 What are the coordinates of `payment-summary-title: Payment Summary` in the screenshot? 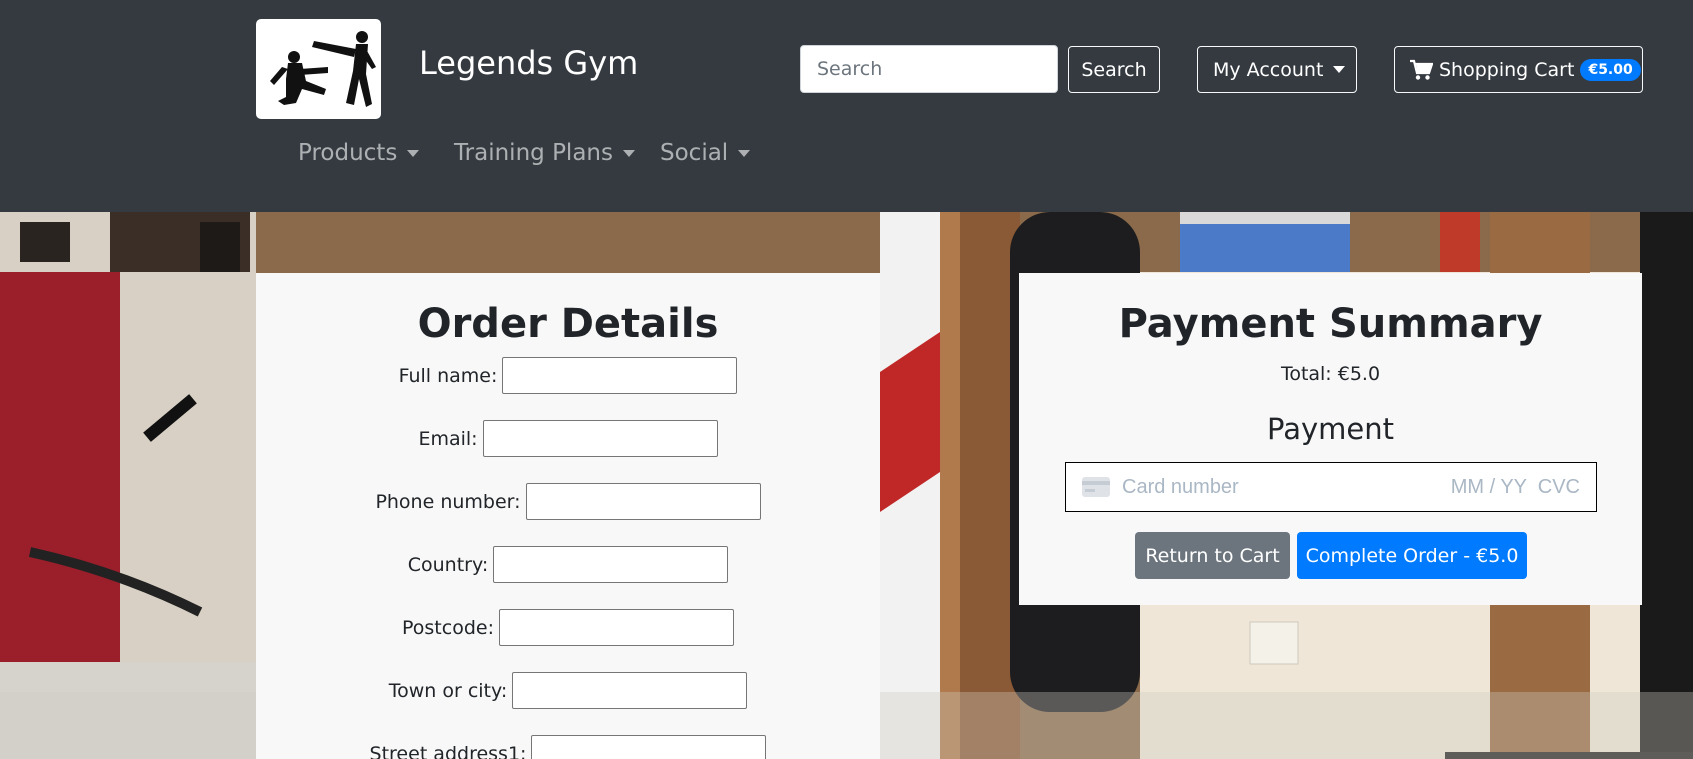 It's located at (1330, 324).